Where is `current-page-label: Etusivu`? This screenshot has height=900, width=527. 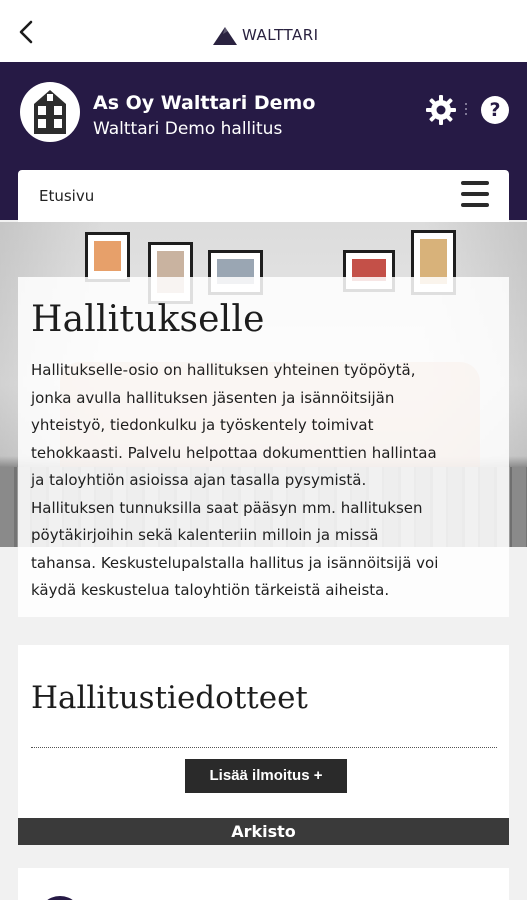 current-page-label: Etusivu is located at coordinates (67, 196).